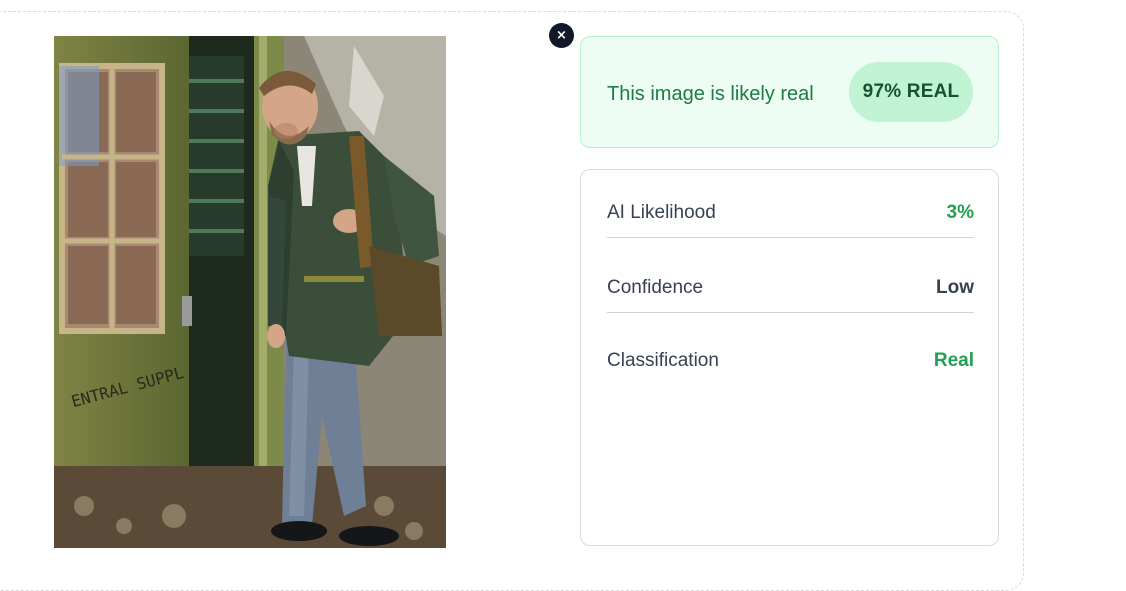 This screenshot has height=591, width=1126. Describe the element at coordinates (790, 361) in the screenshot. I see `detail-row-classification: Classification Real` at that location.